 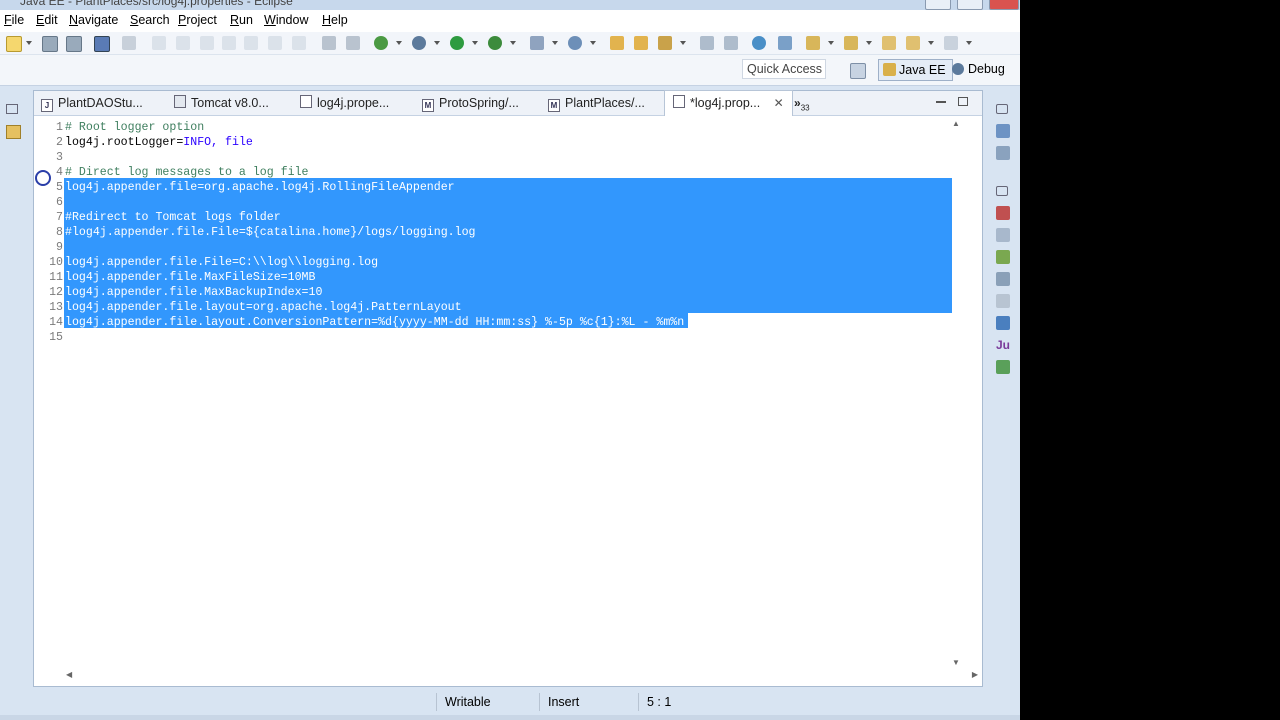 What do you see at coordinates (13, 132) in the screenshot?
I see `project-explorer-icon` at bounding box center [13, 132].